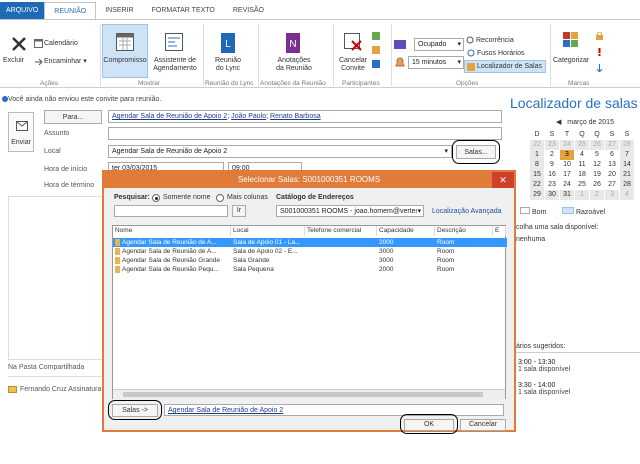  I want to click on advanced-find-link: Localização Avançada, so click(467, 211).